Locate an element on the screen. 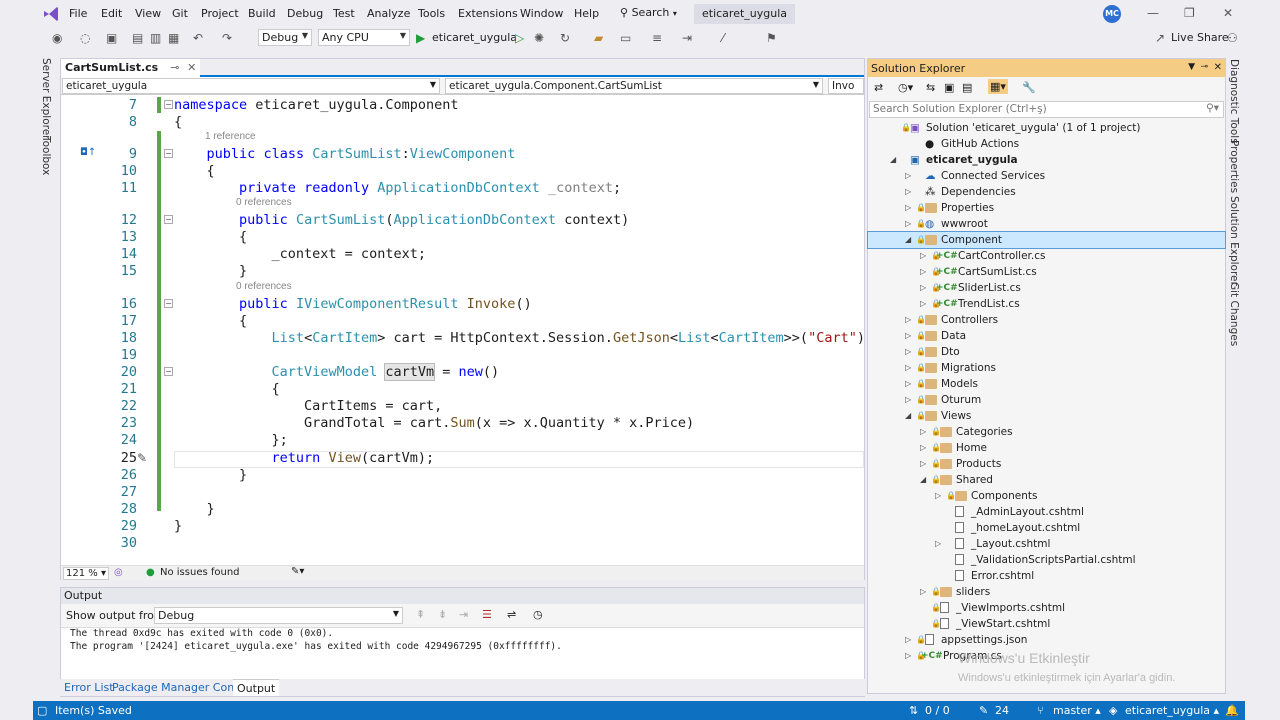  solution-search-input: Search Solution Explorer (Ctrl+ş) ⚲▾ is located at coordinates (1046, 109).